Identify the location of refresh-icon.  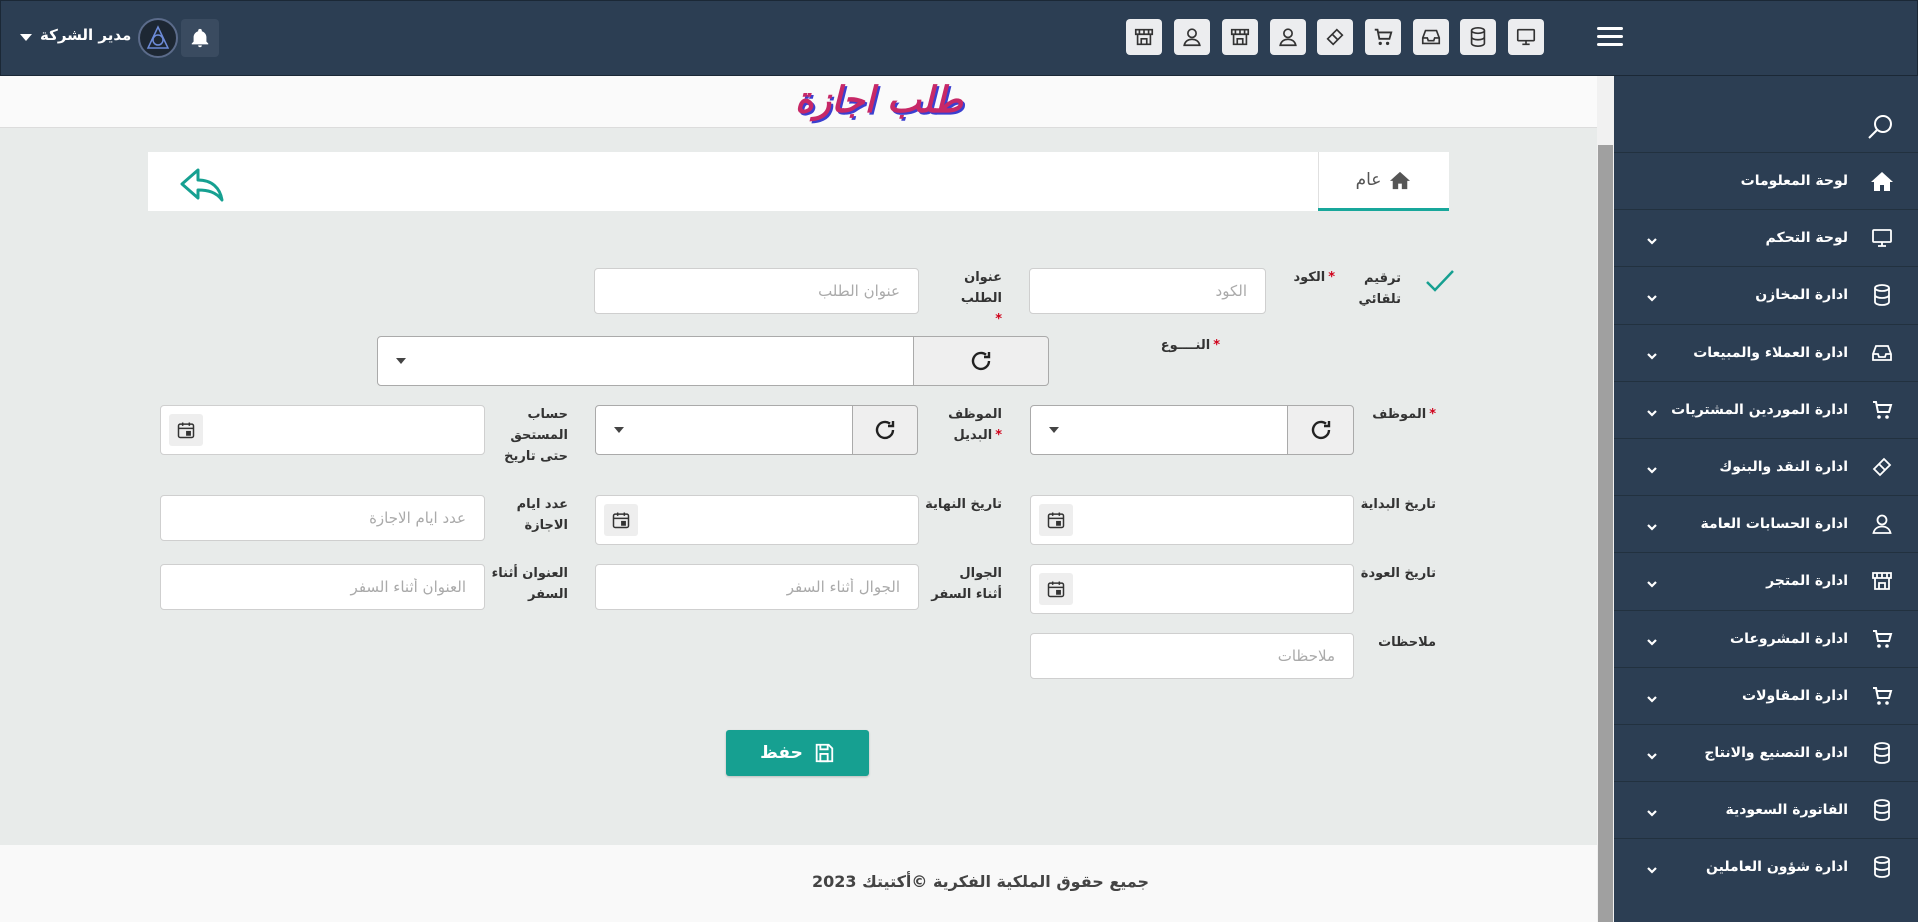
(1320, 430).